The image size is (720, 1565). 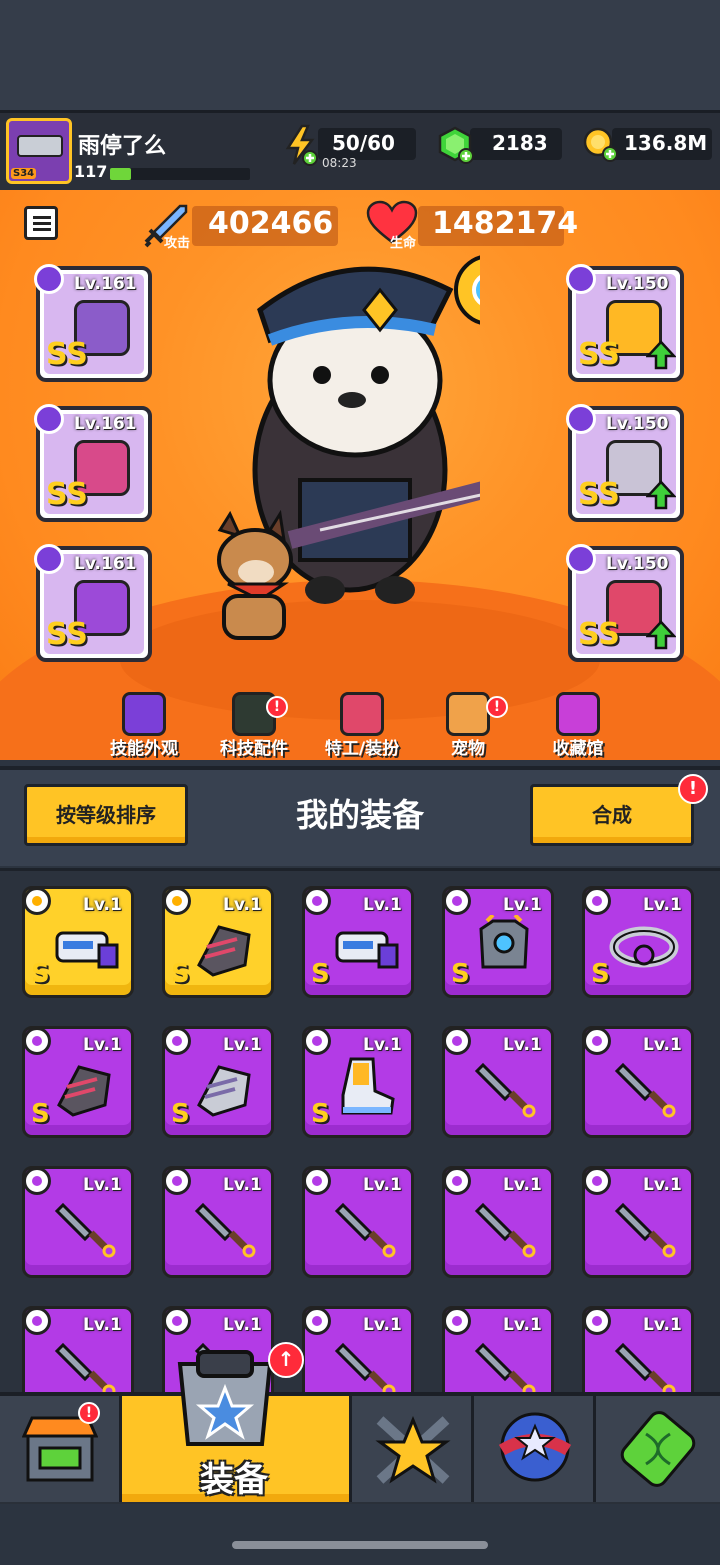 What do you see at coordinates (666, 143) in the screenshot?
I see `coin-value: 136.8M` at bounding box center [666, 143].